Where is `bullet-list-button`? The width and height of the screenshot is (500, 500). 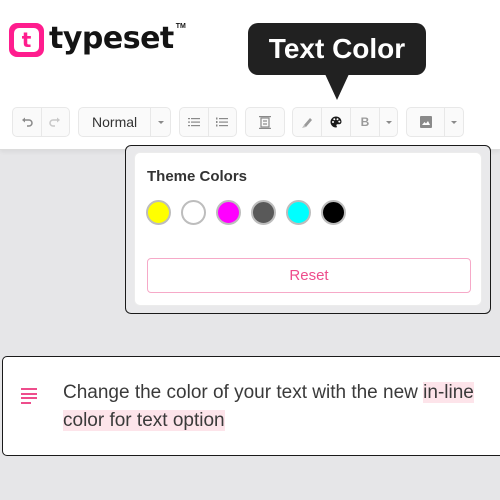
bullet-list-button is located at coordinates (194, 122).